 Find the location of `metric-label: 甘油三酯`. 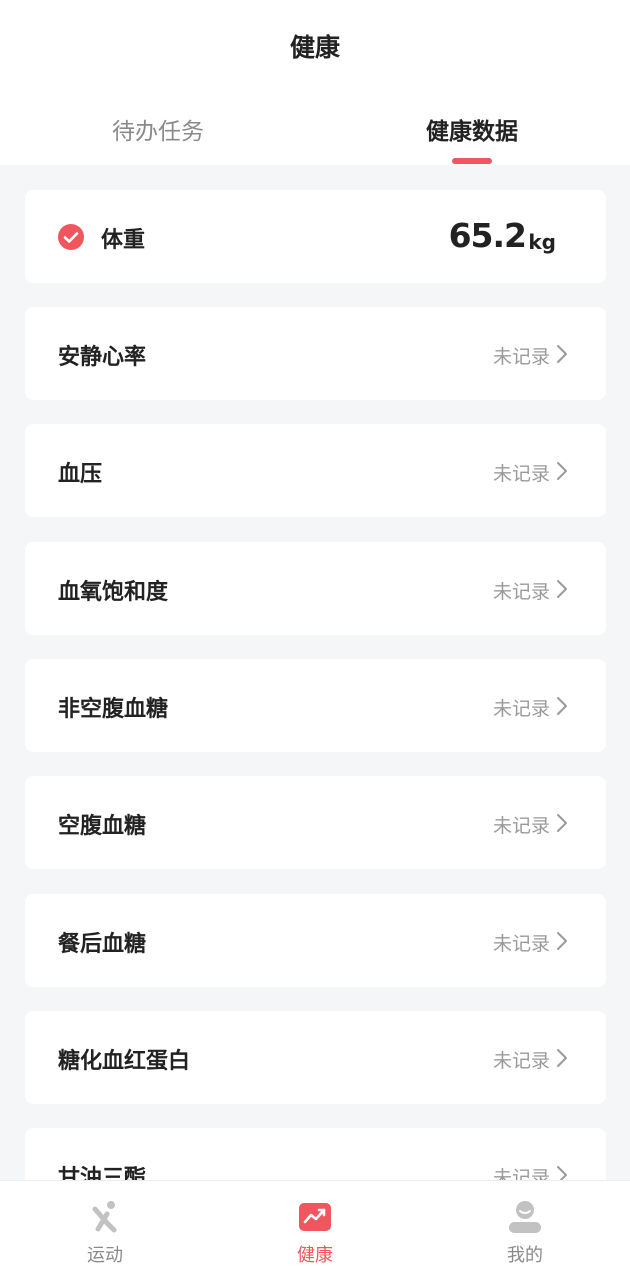

metric-label: 甘油三酯 is located at coordinates (102, 1173).